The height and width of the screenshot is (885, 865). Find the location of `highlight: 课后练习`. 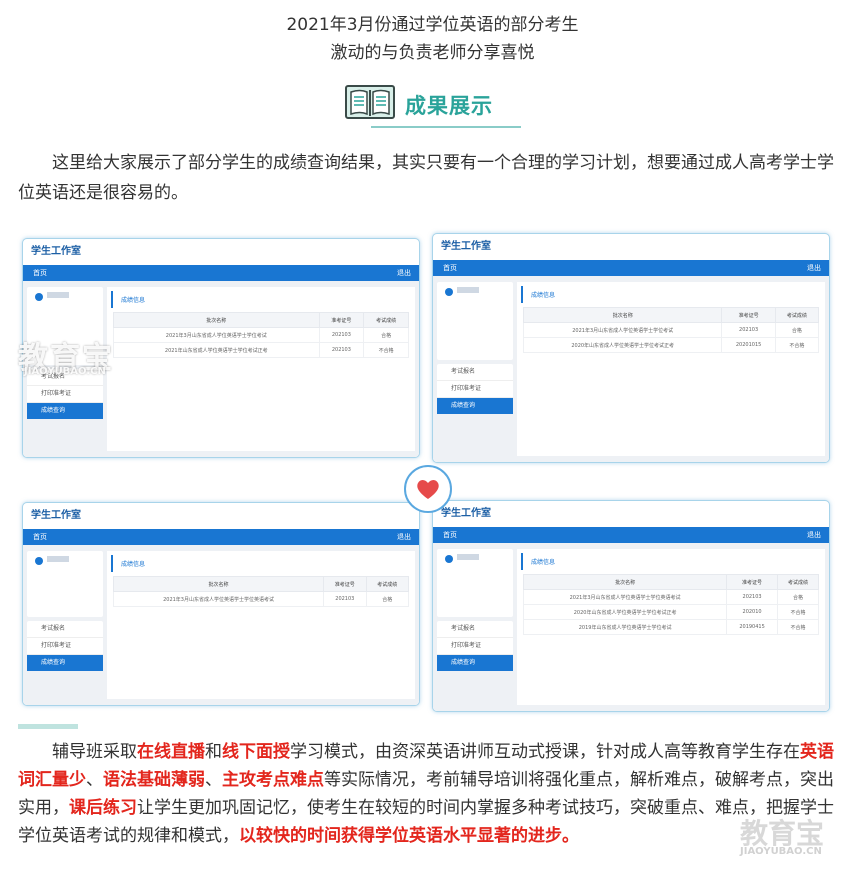

highlight: 课后练习 is located at coordinates (103, 808).